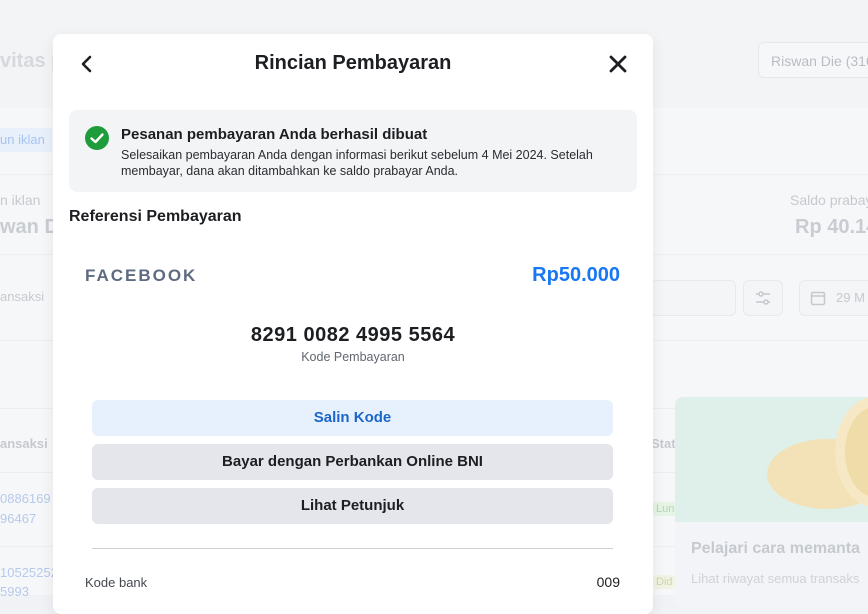  I want to click on section-title: Referensi Pembayaran, so click(155, 216).